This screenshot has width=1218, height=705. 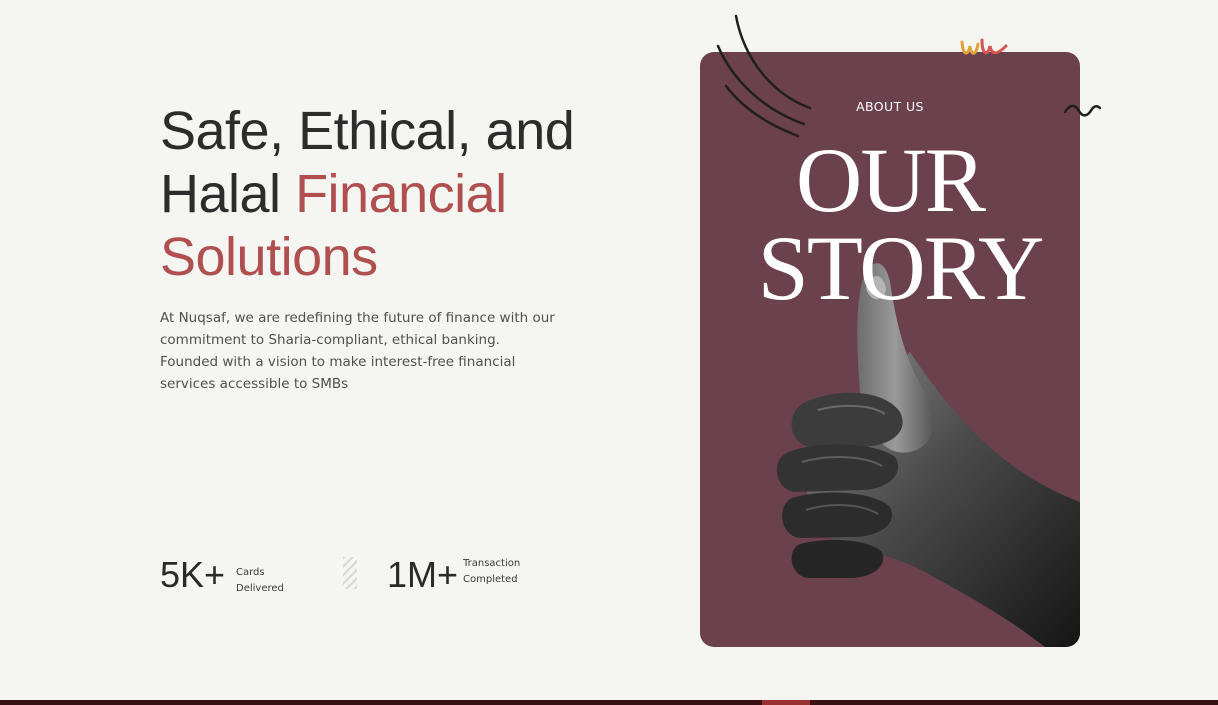 I want to click on stat-cards-label: Cards Delivered, so click(x=260, y=580).